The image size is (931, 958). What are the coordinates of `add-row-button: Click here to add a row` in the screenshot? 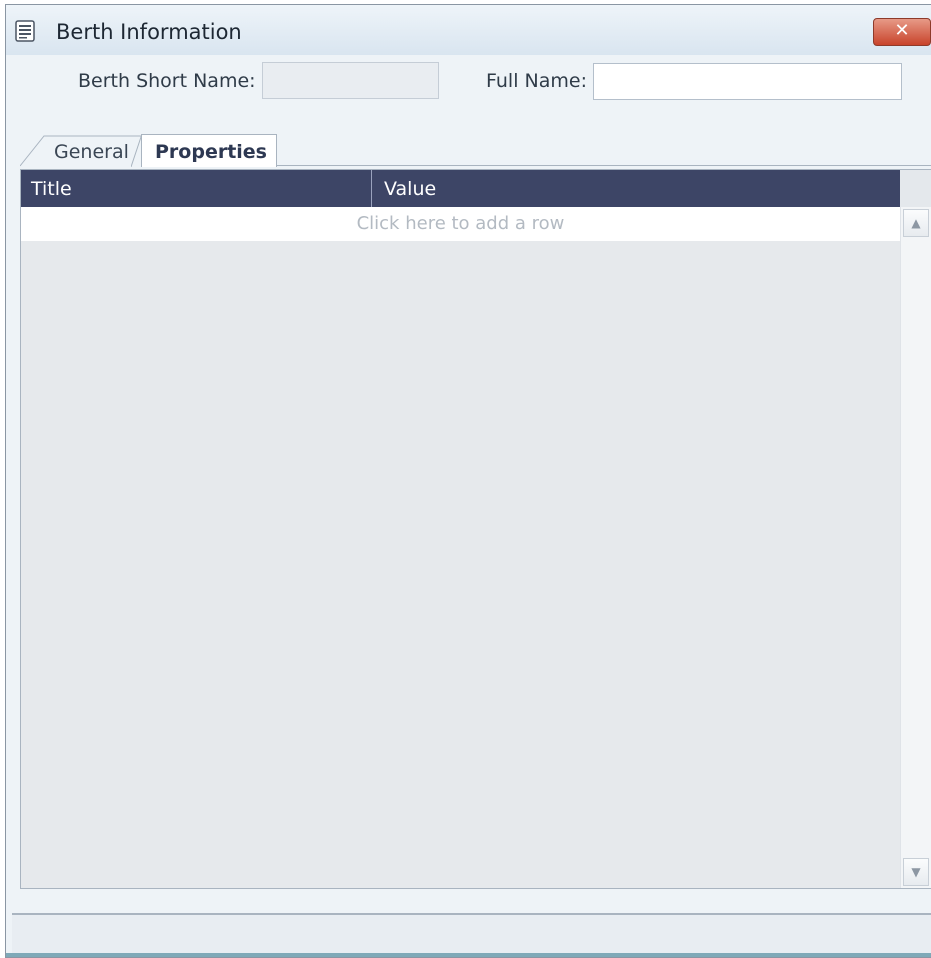 It's located at (460, 224).